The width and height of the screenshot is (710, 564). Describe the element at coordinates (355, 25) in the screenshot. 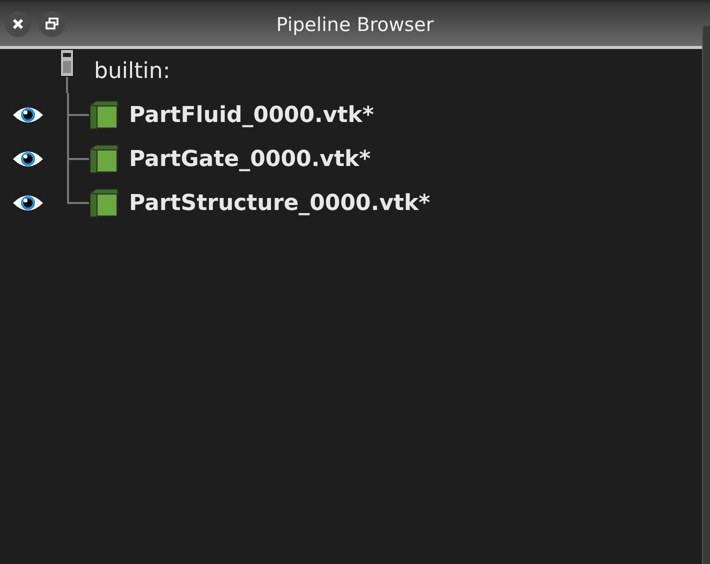

I see `panel-title: Pipeline Browser` at that location.